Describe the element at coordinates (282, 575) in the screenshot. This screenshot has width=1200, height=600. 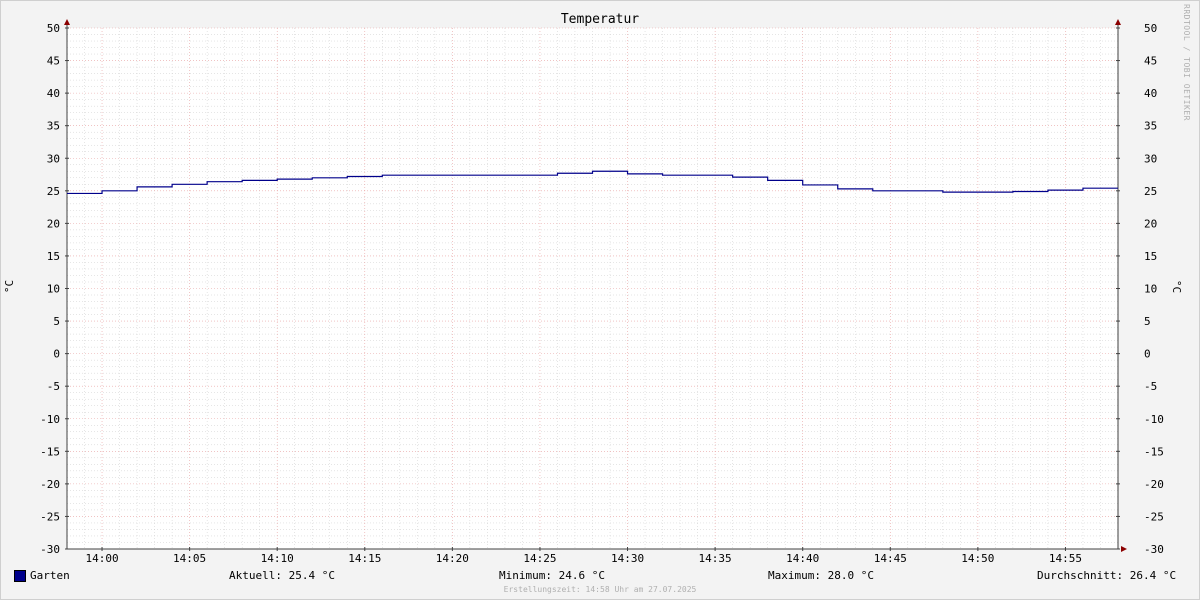
I see `legend-aktuell: Aktuell: 25.4 °C` at that location.